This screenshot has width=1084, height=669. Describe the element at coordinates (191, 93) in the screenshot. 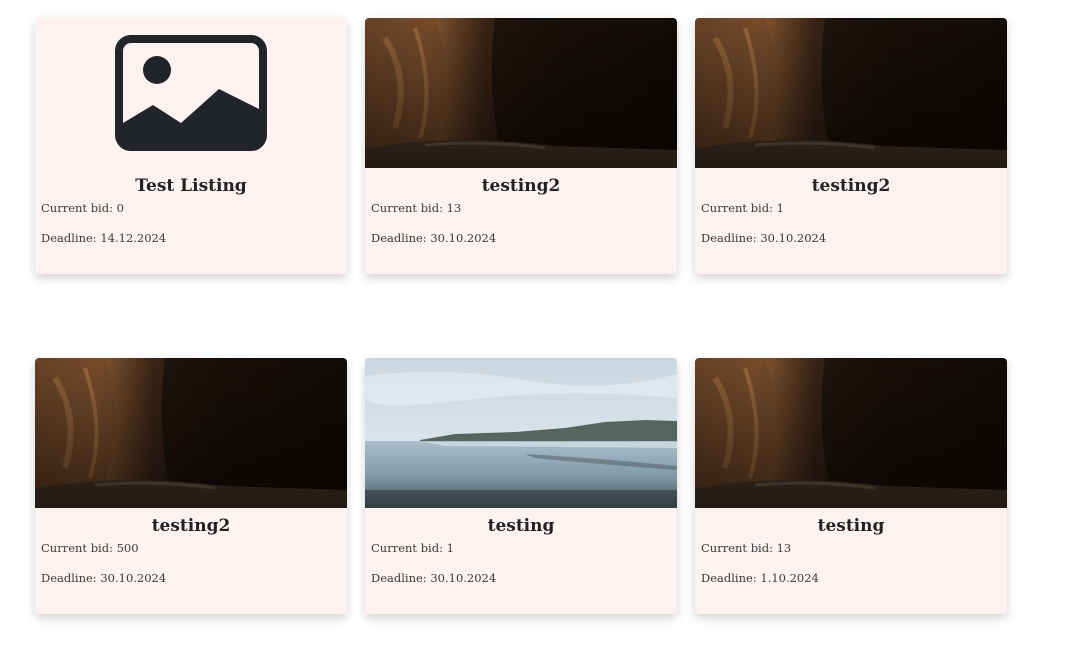

I see `placeholder-image-icon` at that location.